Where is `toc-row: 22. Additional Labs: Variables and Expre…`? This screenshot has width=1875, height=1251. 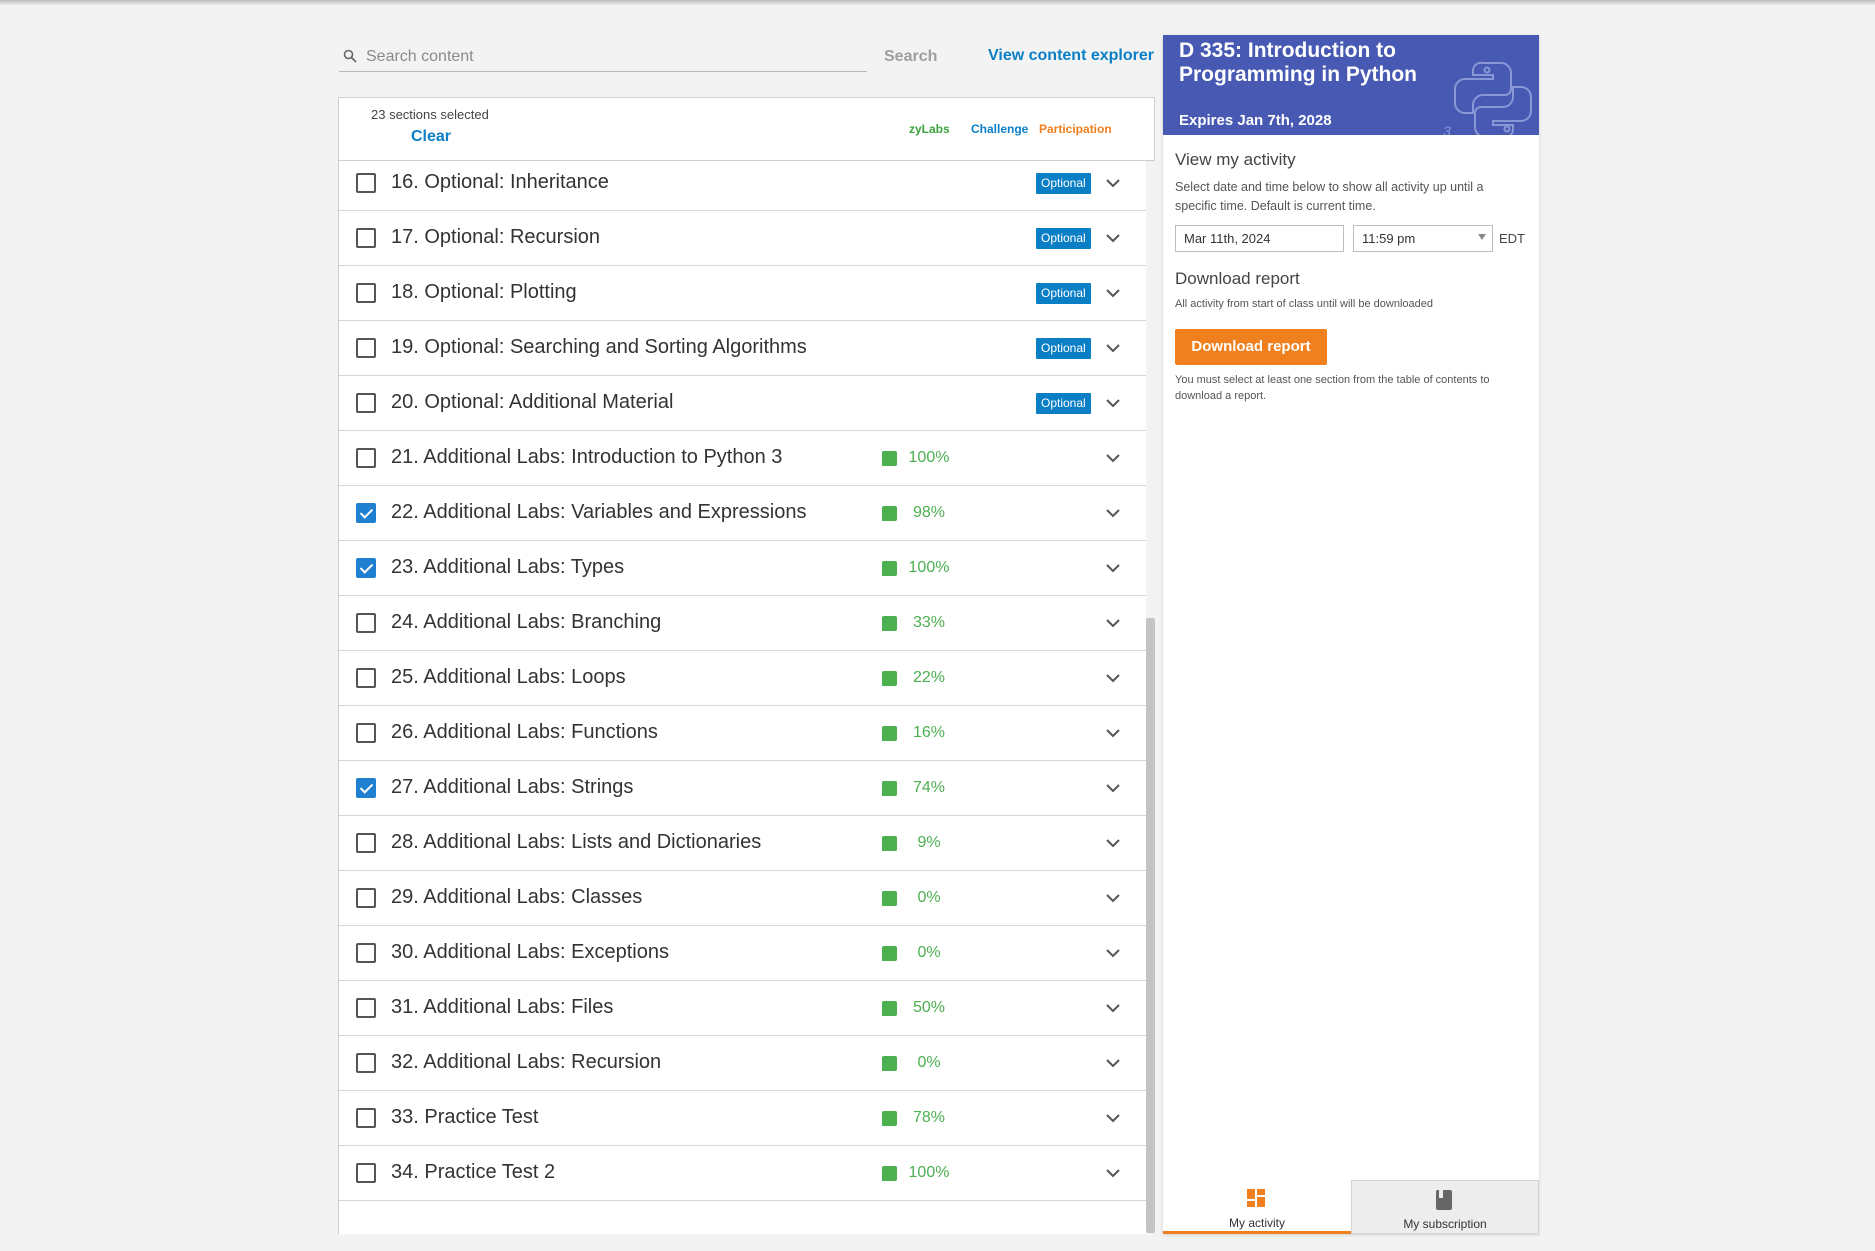 toc-row: 22. Additional Labs: Variables and Expre… is located at coordinates (742, 513).